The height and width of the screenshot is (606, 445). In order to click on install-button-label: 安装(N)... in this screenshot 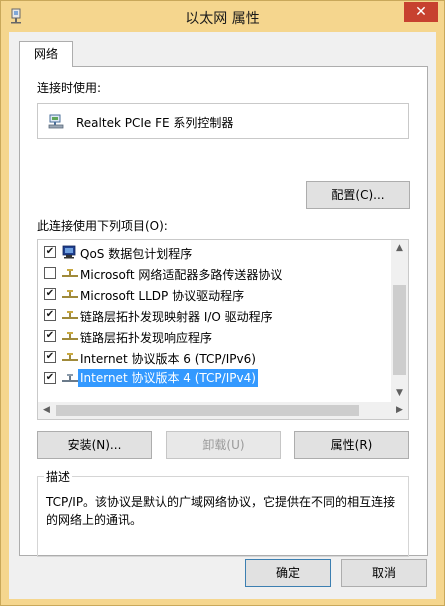, I will do `click(94, 445)`.